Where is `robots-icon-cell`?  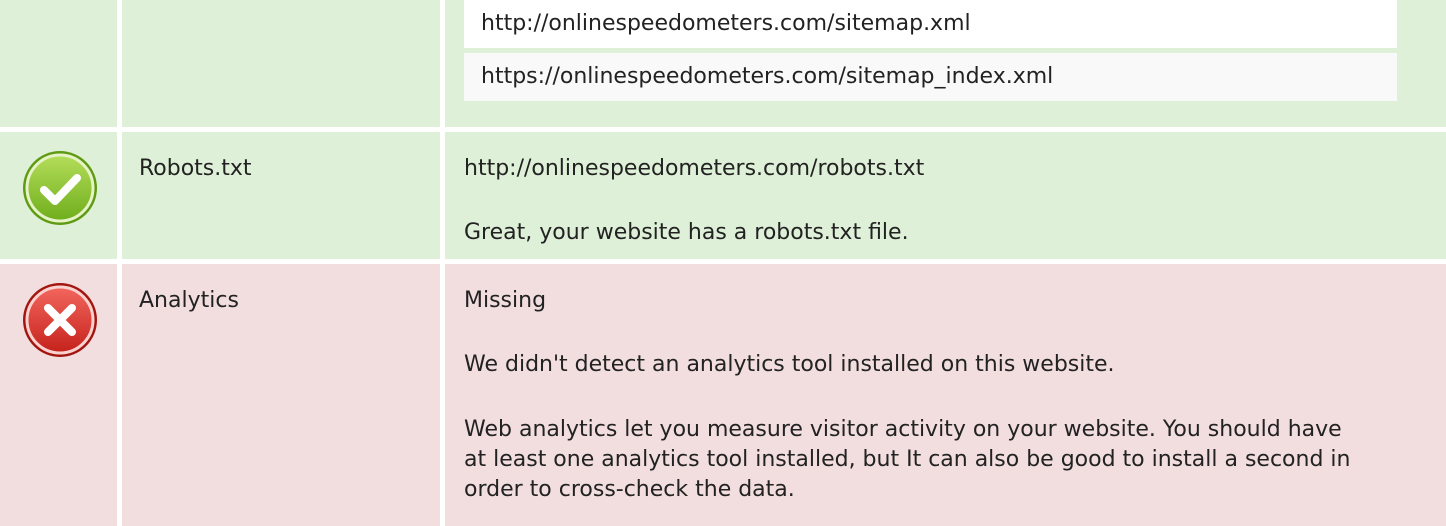 robots-icon-cell is located at coordinates (58, 195).